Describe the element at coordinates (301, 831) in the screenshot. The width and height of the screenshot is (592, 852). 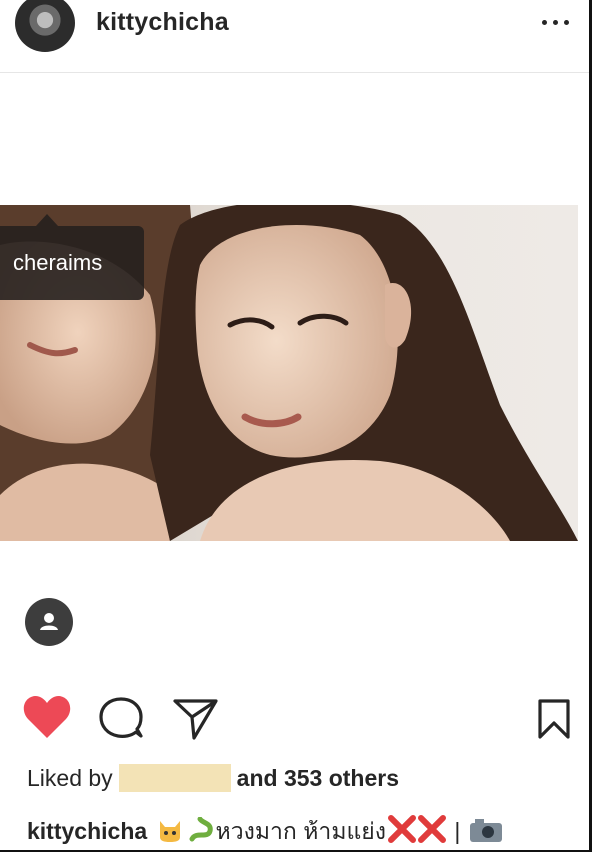
I see `caption-text: หวงมาก ห้ามแย่ง` at that location.